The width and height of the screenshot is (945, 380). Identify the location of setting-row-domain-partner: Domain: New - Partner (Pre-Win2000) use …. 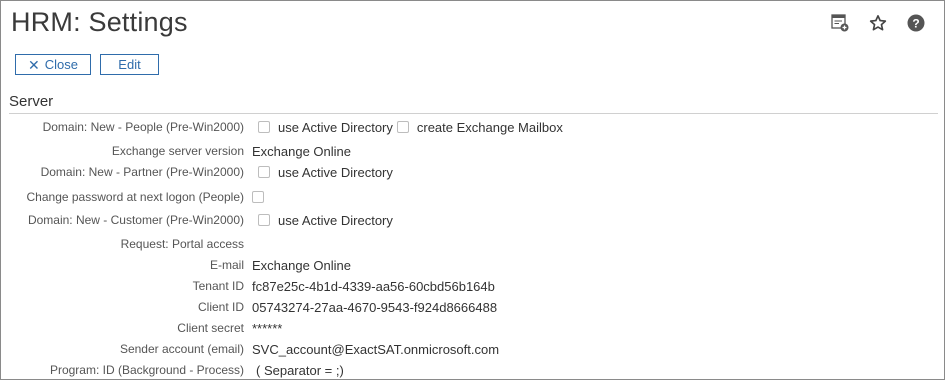
(472, 172).